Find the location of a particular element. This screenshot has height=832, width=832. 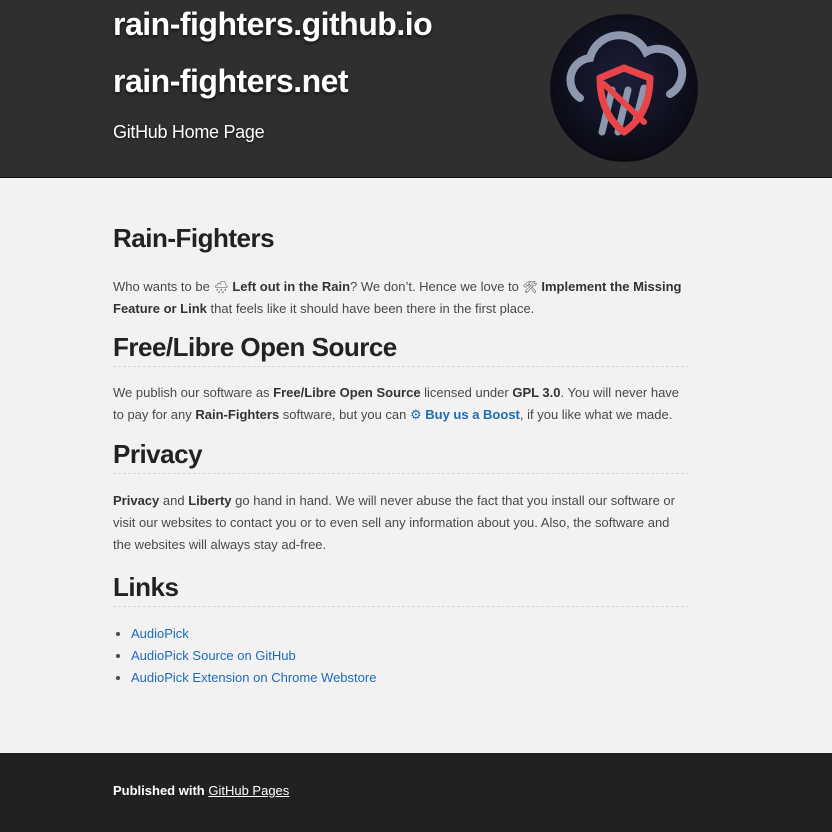

list-item: AudioPick Extension on Chrome Webstore is located at coordinates (410, 678).